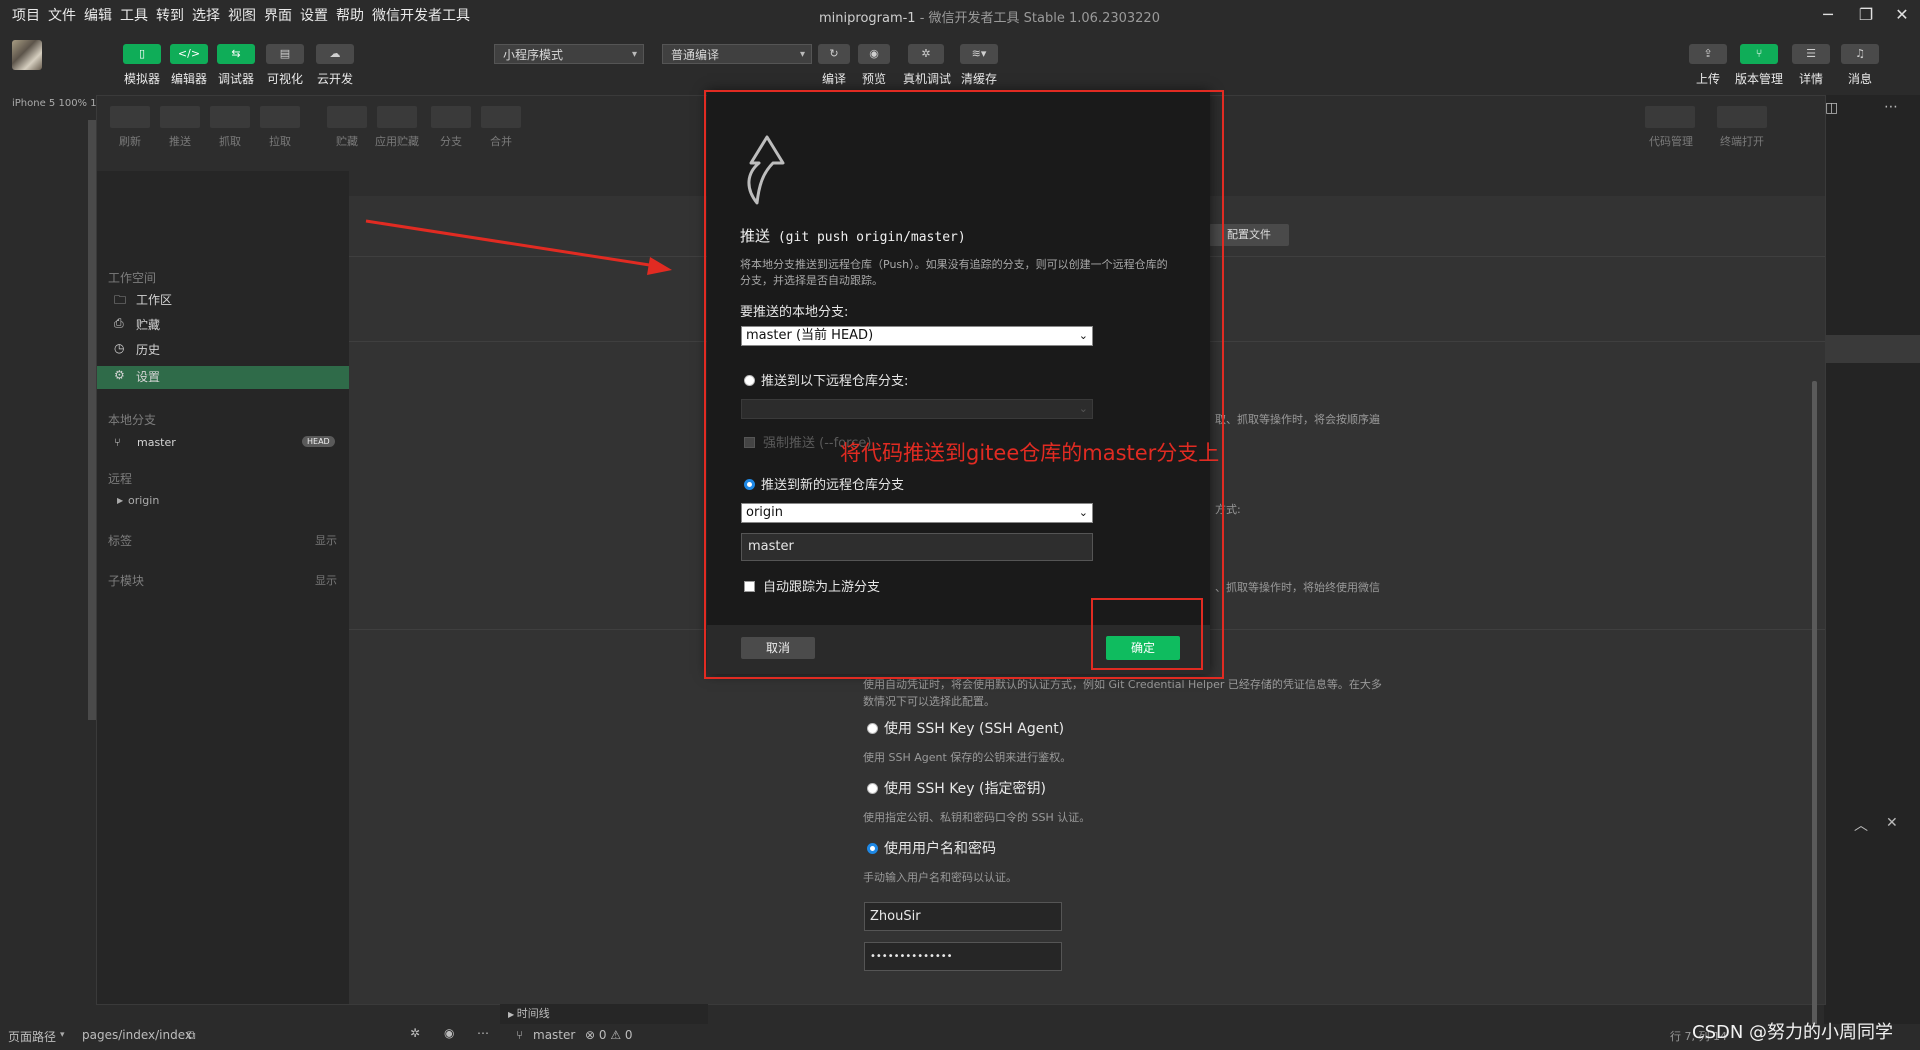 Image resolution: width=1920 pixels, height=1050 pixels. Describe the element at coordinates (518, 247) in the screenshot. I see `annotation-arrow` at that location.